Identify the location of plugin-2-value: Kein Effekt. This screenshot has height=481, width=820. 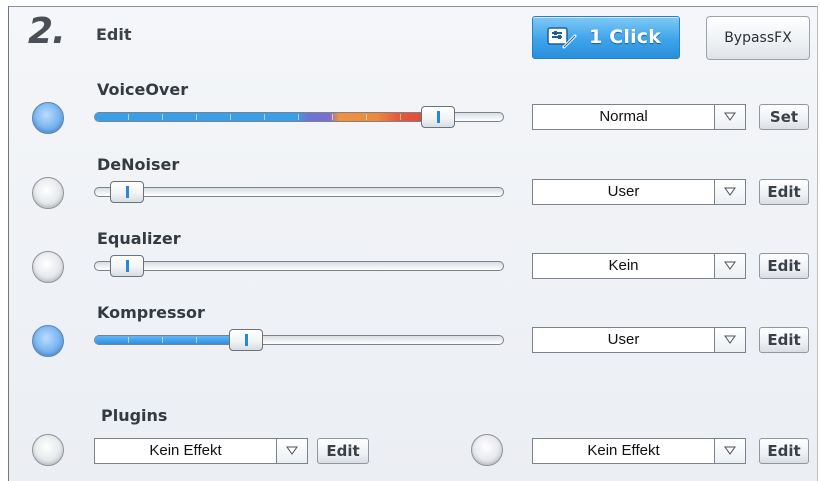
(623, 450).